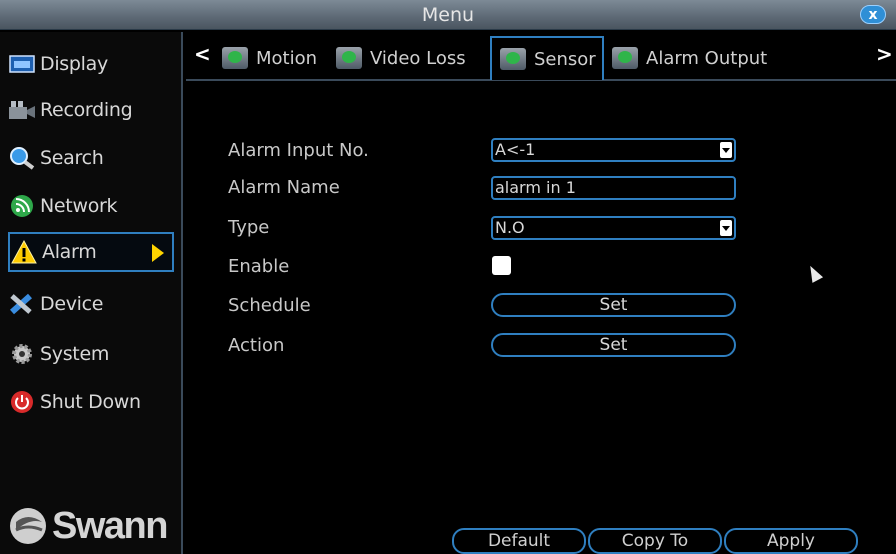  Describe the element at coordinates (613, 305) in the screenshot. I see `schedule-set-button: Set` at that location.